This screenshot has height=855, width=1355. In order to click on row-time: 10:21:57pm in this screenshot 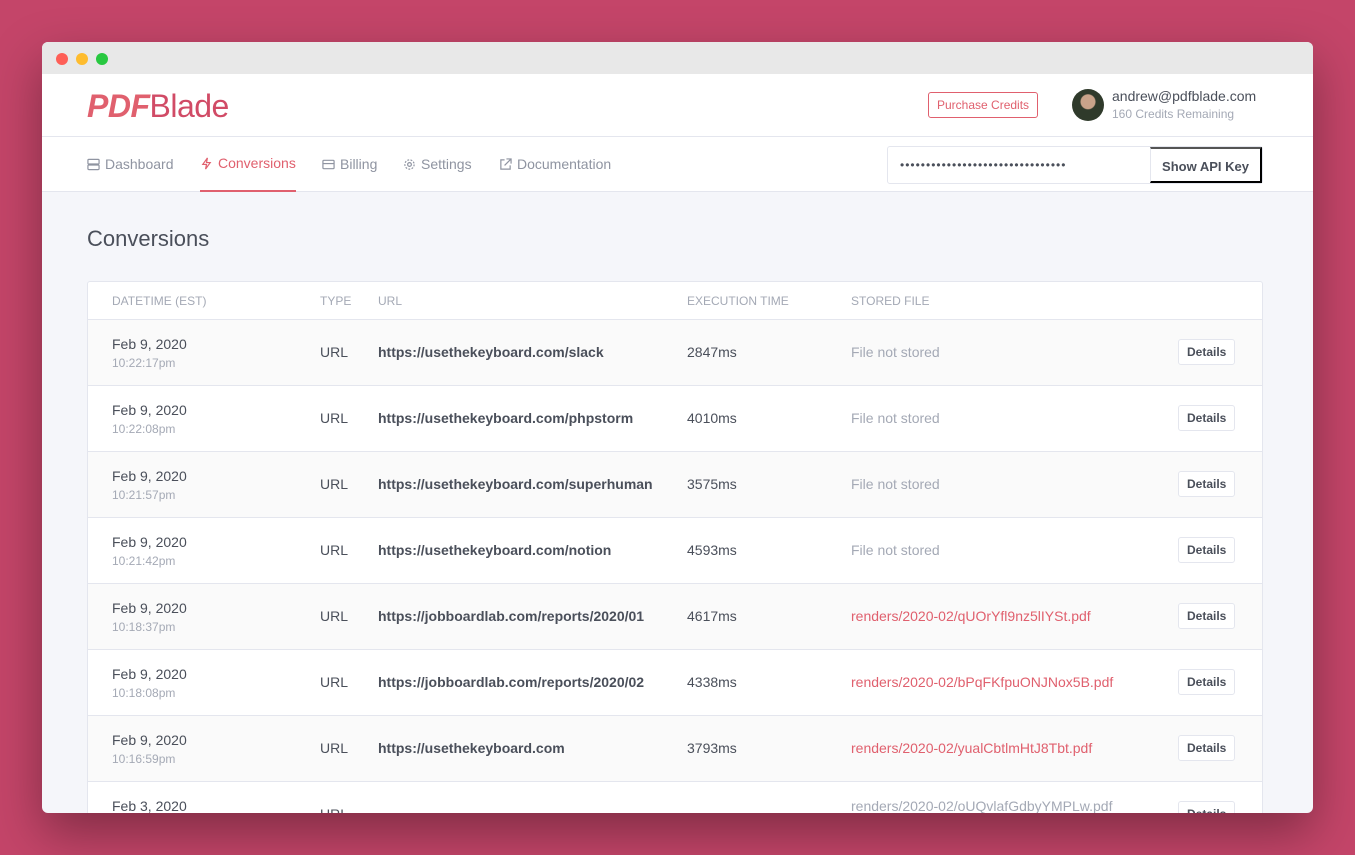, I will do `click(144, 495)`.